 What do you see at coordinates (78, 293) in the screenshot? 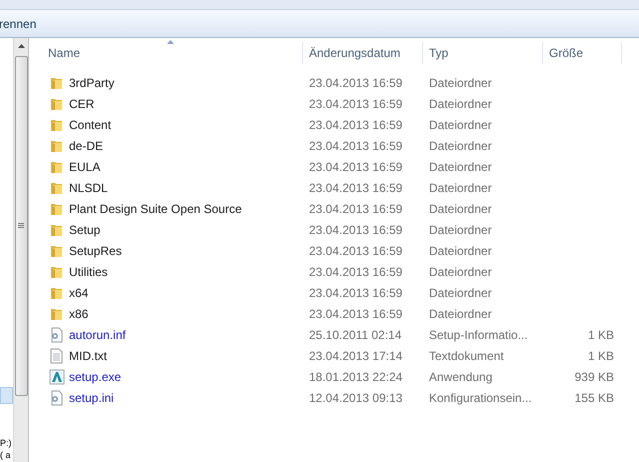
I see `file-name: x64` at bounding box center [78, 293].